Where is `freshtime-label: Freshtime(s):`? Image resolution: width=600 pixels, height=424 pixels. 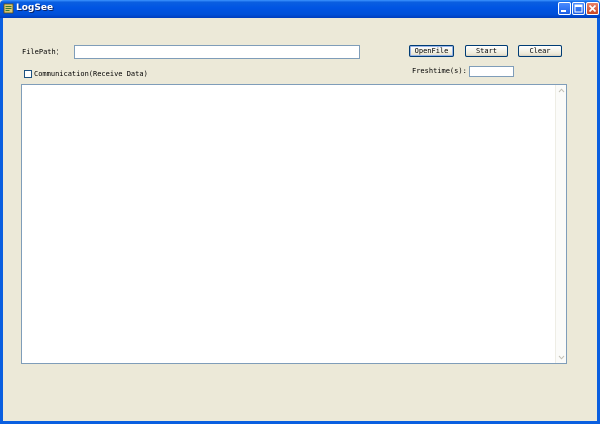 freshtime-label: Freshtime(s): is located at coordinates (439, 71).